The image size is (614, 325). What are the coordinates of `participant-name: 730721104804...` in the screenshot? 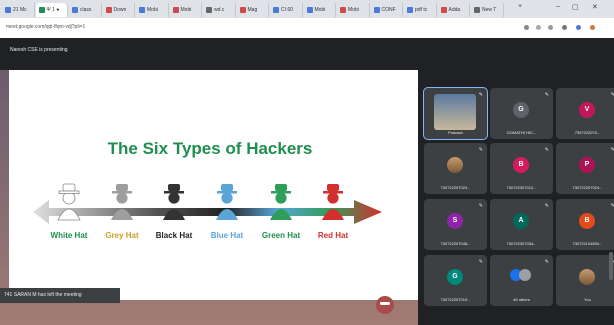 It's located at (587, 243).